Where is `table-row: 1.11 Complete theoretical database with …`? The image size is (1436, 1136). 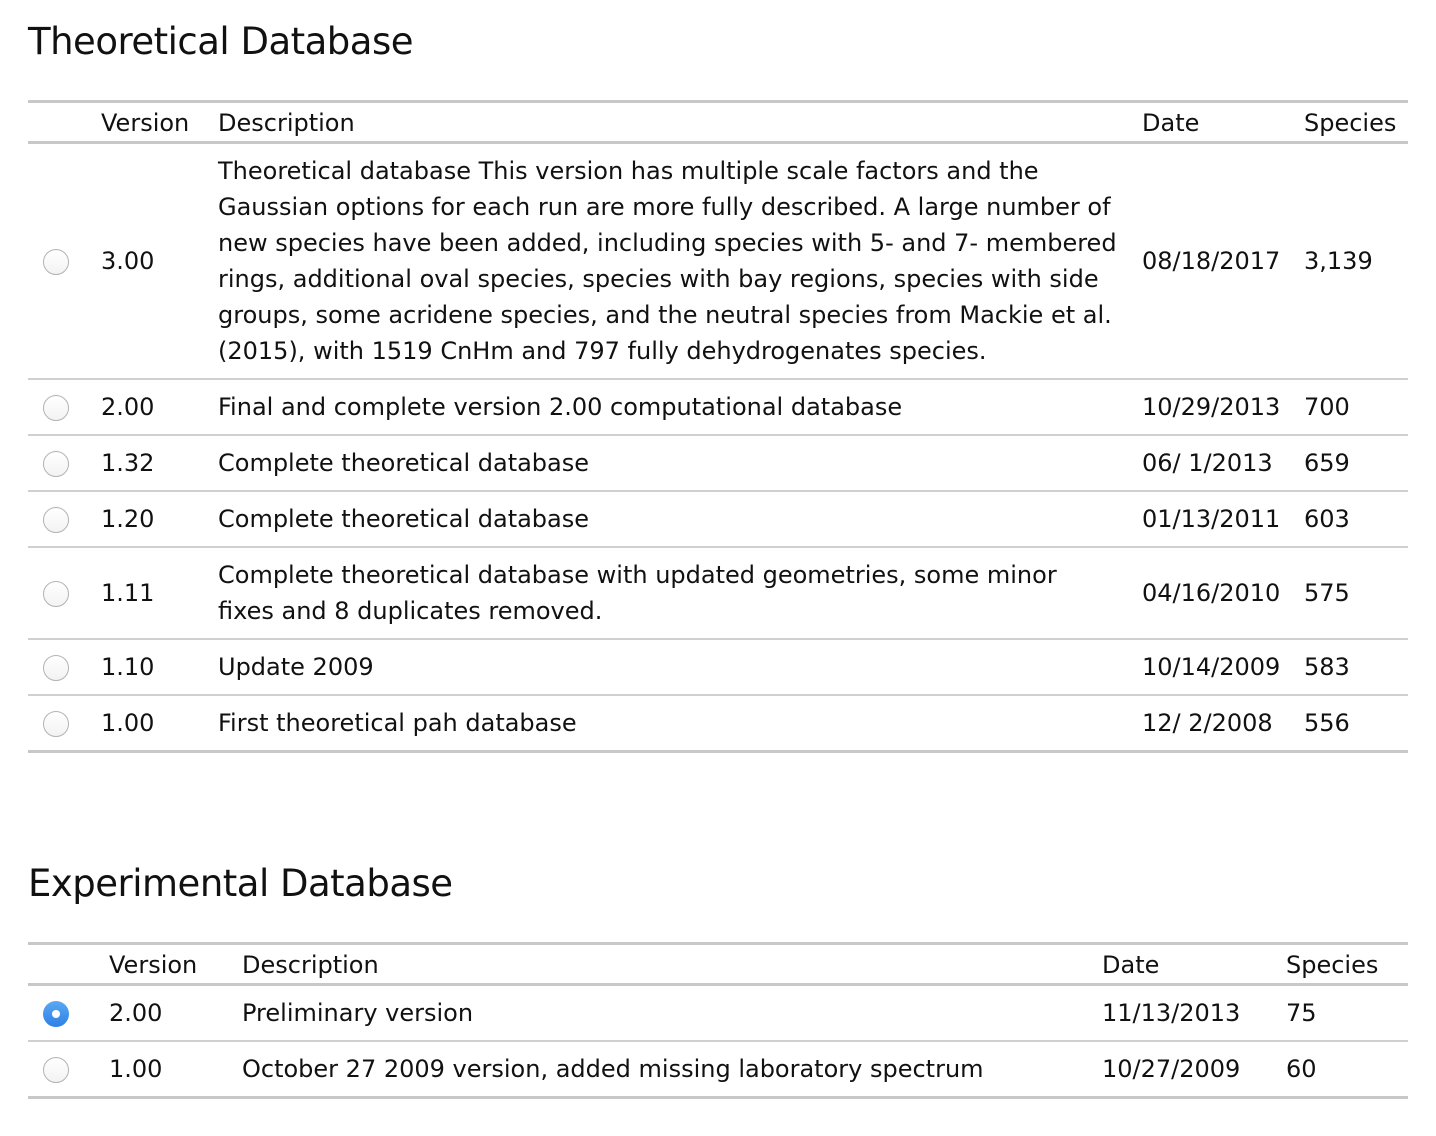 table-row: 1.11 Complete theoretical database with … is located at coordinates (718, 592).